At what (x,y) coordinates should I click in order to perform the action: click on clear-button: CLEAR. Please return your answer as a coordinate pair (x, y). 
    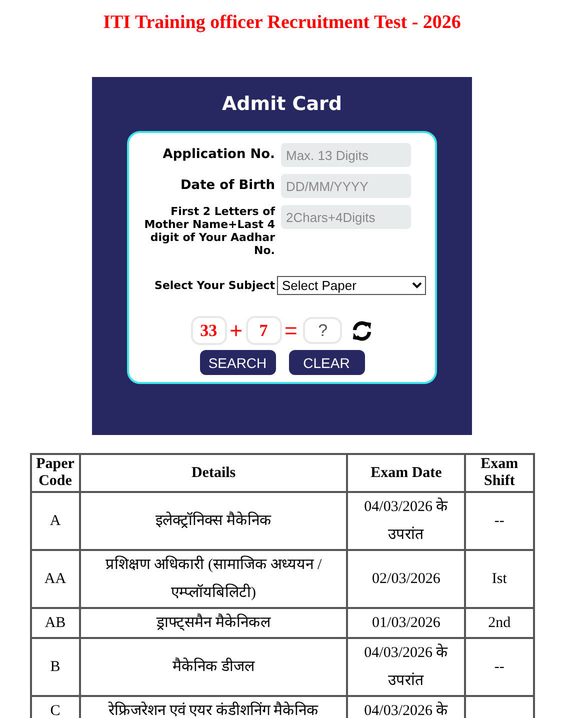
    Looking at the image, I should click on (326, 362).